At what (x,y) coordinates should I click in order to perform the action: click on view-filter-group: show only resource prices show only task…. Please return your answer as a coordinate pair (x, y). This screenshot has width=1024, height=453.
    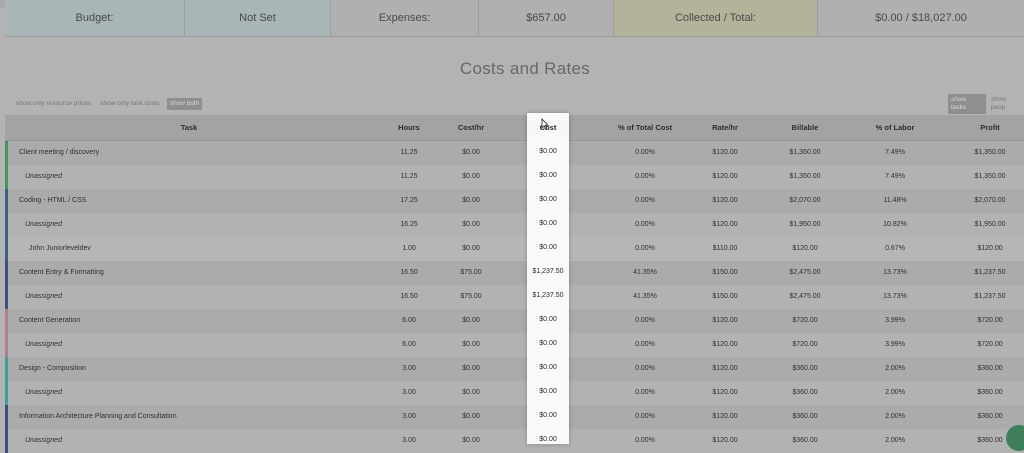
    Looking at the image, I should click on (108, 104).